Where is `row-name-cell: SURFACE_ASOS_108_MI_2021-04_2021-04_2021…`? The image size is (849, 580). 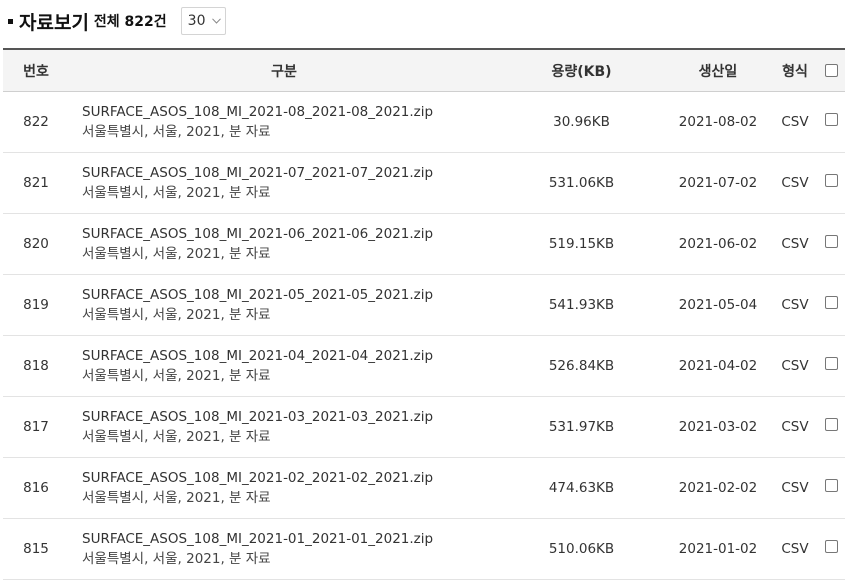 row-name-cell: SURFACE_ASOS_108_MI_2021-04_2021-04_2021… is located at coordinates (284, 366).